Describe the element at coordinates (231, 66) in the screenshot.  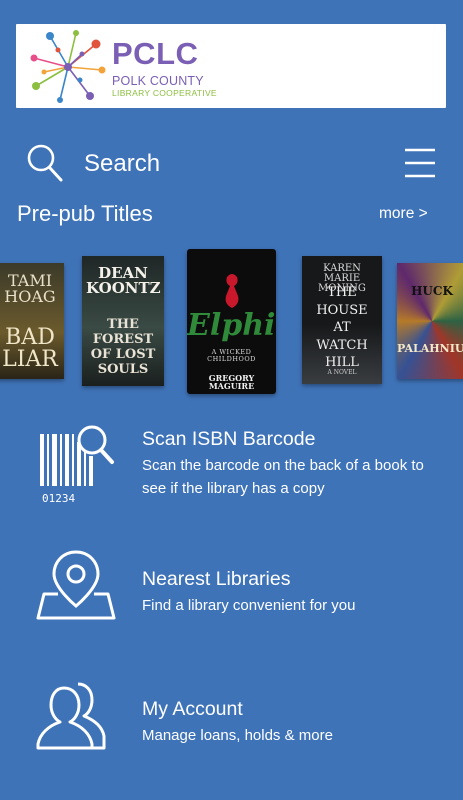
I see `library-logo-banner: PCLC POLK COUNTY LIBRARY COOPERATIVE` at that location.